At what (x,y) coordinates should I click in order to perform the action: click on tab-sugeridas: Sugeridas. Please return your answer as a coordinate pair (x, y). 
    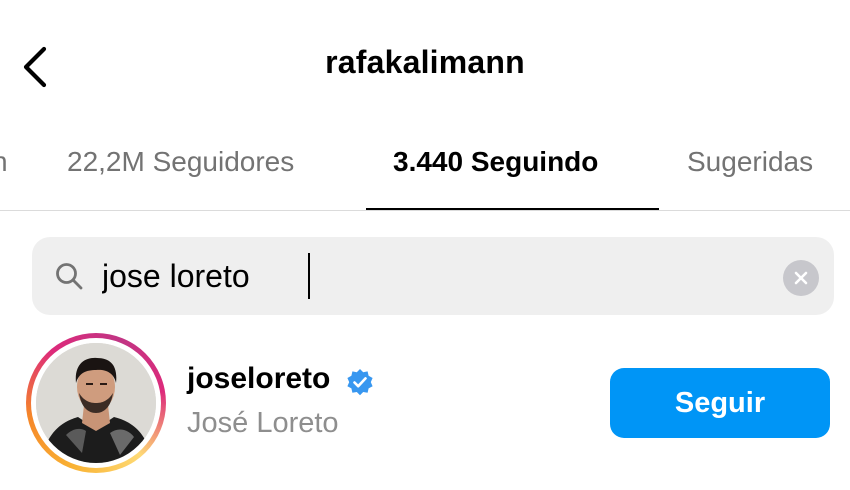
    Looking at the image, I should click on (750, 162).